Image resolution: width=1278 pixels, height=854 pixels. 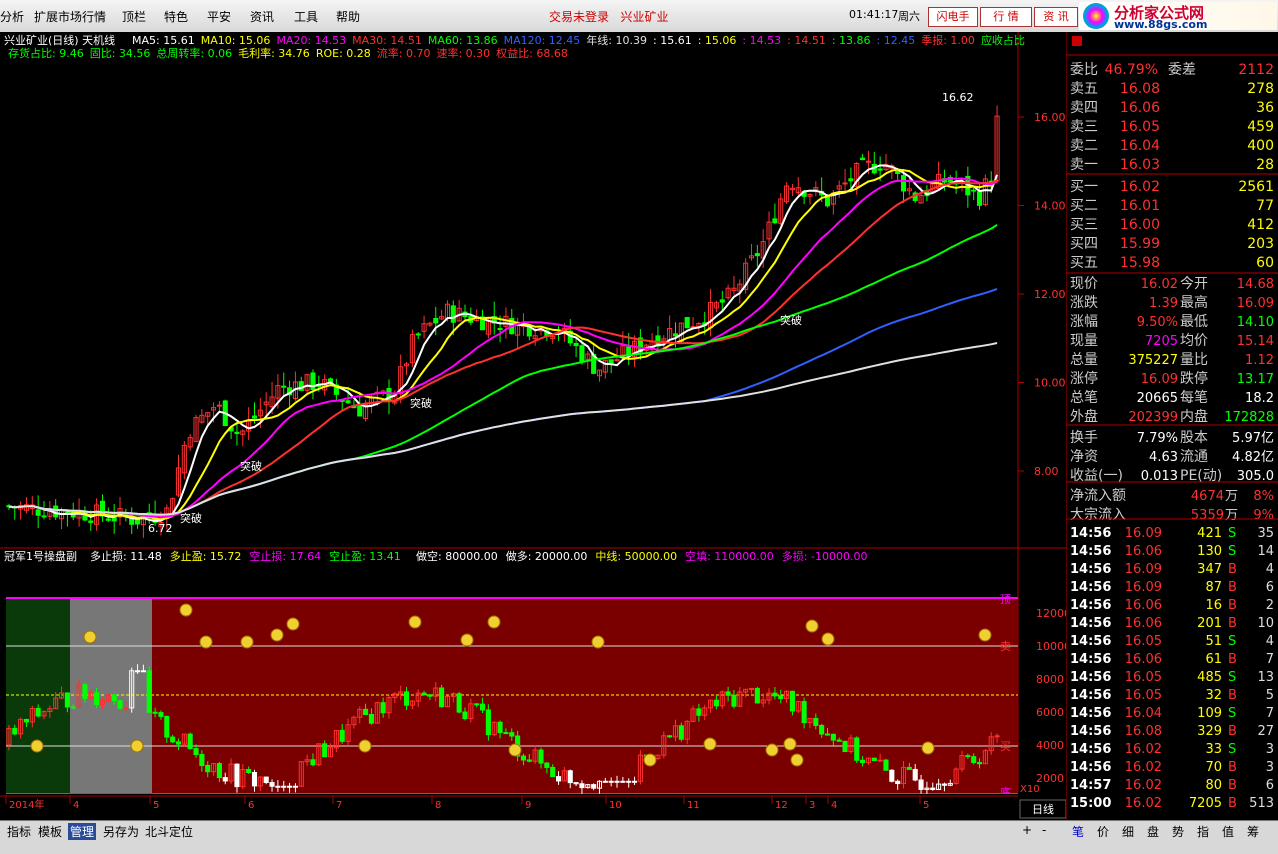 I want to click on ma-legend-item: : 14.51, so click(x=806, y=40).